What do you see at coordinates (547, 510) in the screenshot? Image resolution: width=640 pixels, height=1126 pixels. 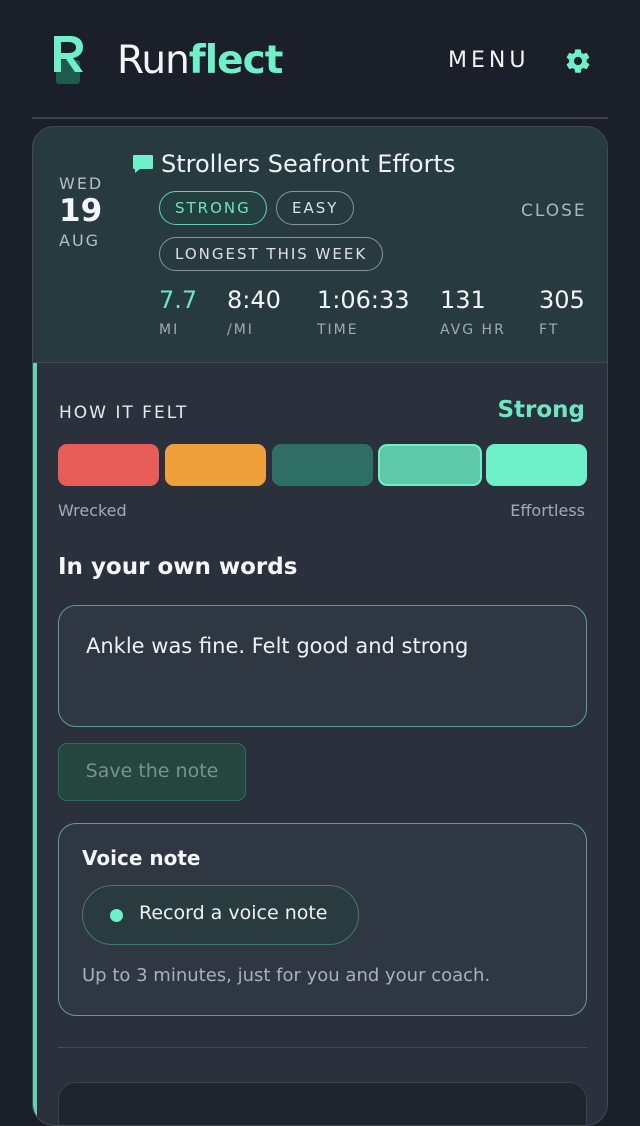 I see `effort-scale-max-label: Effortless` at bounding box center [547, 510].